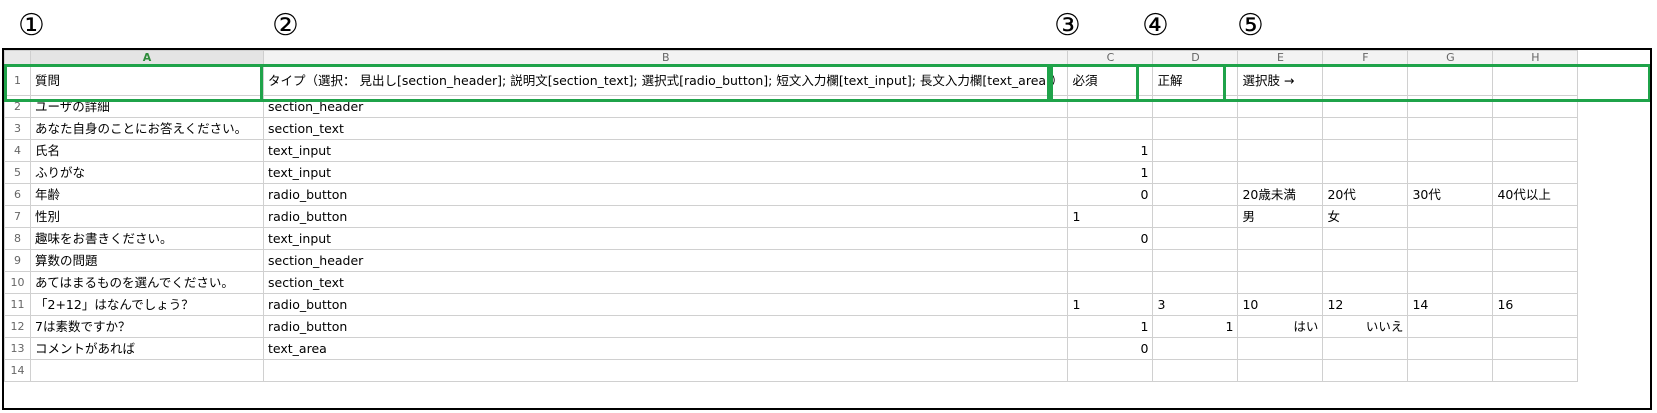 The image size is (1657, 413). Describe the element at coordinates (665, 58) in the screenshot. I see `column-header-b: B` at that location.